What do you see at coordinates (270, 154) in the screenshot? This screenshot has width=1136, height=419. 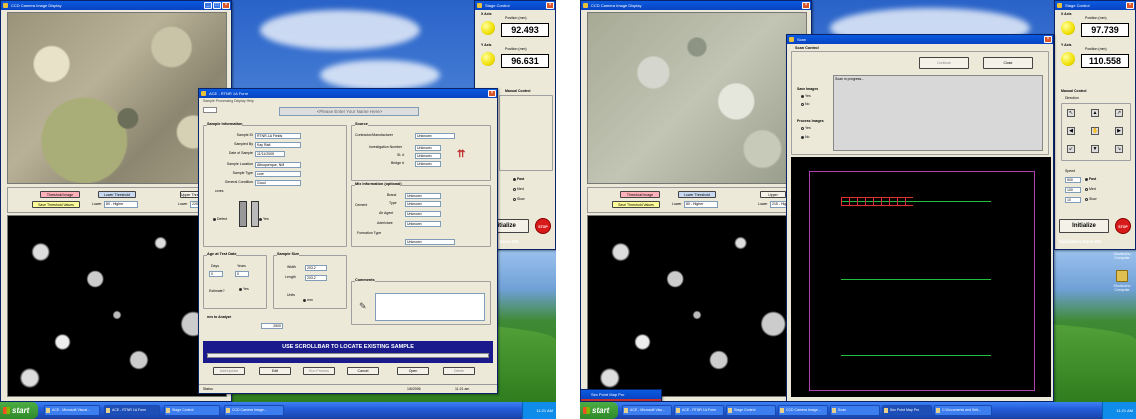 I see `date-field: 11/11/2005` at bounding box center [270, 154].